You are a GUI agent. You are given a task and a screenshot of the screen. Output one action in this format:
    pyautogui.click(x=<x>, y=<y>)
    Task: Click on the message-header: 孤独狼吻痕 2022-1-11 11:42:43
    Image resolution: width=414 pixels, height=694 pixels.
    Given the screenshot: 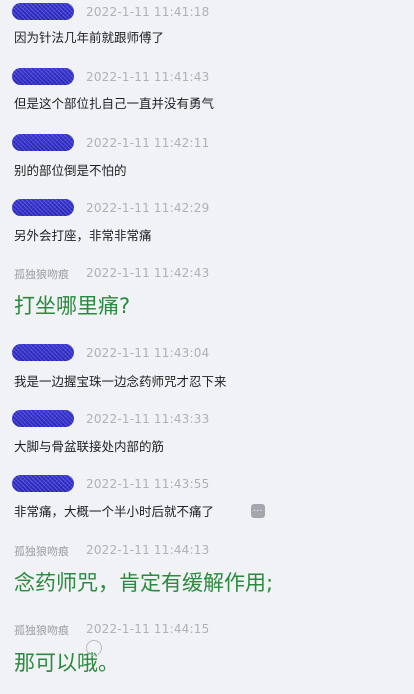 What is the action you would take?
    pyautogui.click(x=207, y=273)
    